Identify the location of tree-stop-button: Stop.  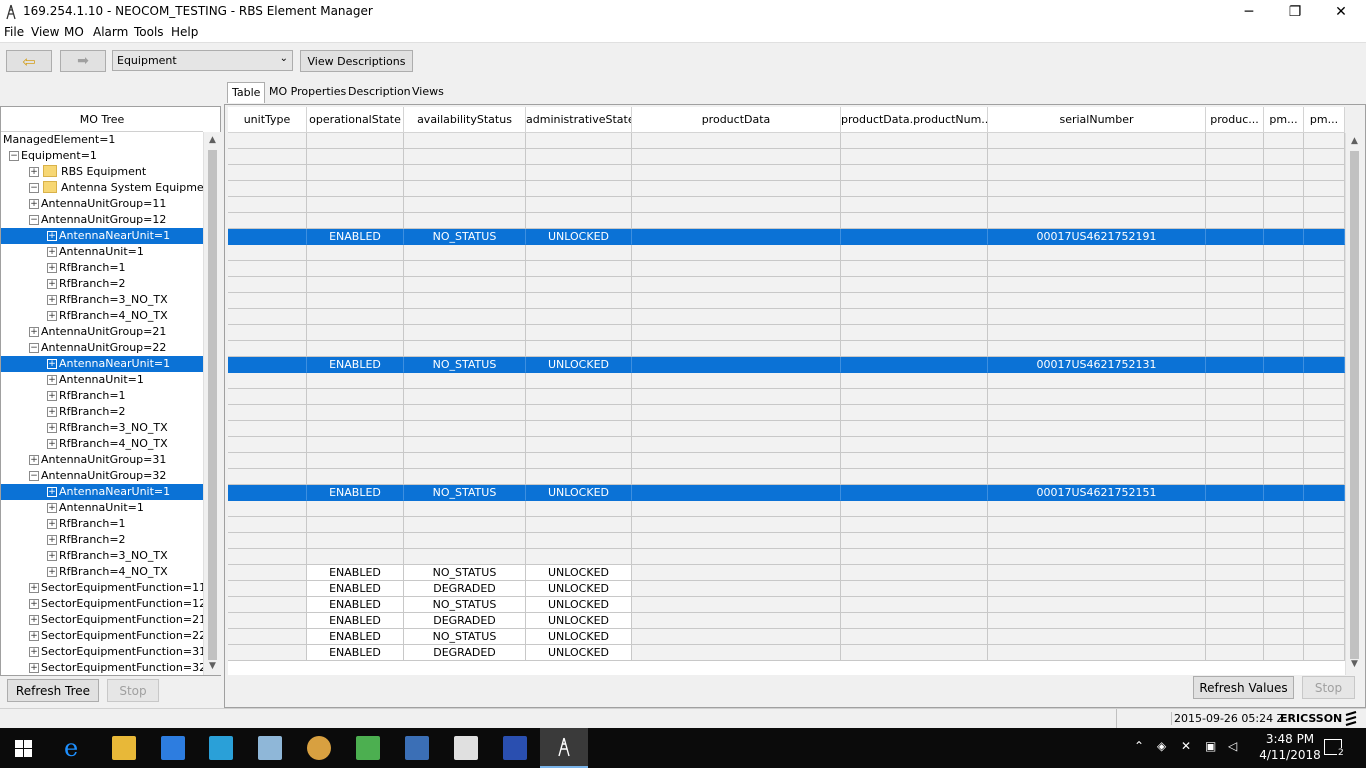
(133, 690).